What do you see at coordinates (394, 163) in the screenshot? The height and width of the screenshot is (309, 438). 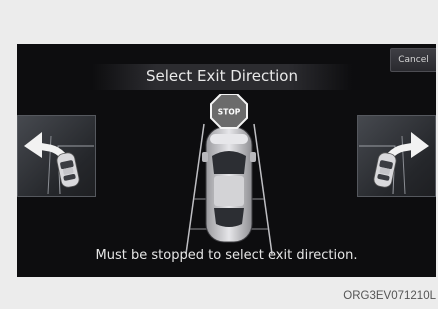 I see `right-turn-exit-icon` at bounding box center [394, 163].